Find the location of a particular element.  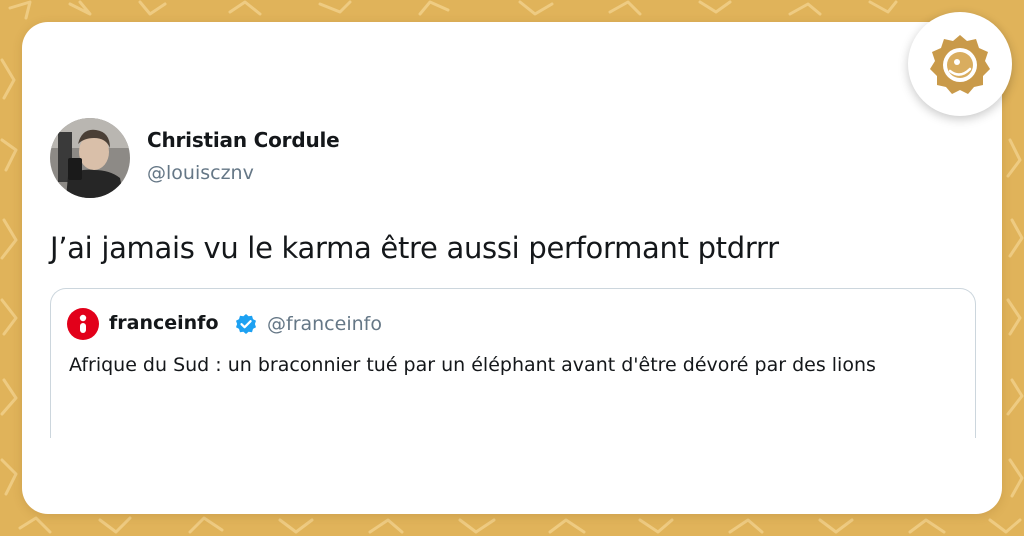

avatar-photo is located at coordinates (90, 158).